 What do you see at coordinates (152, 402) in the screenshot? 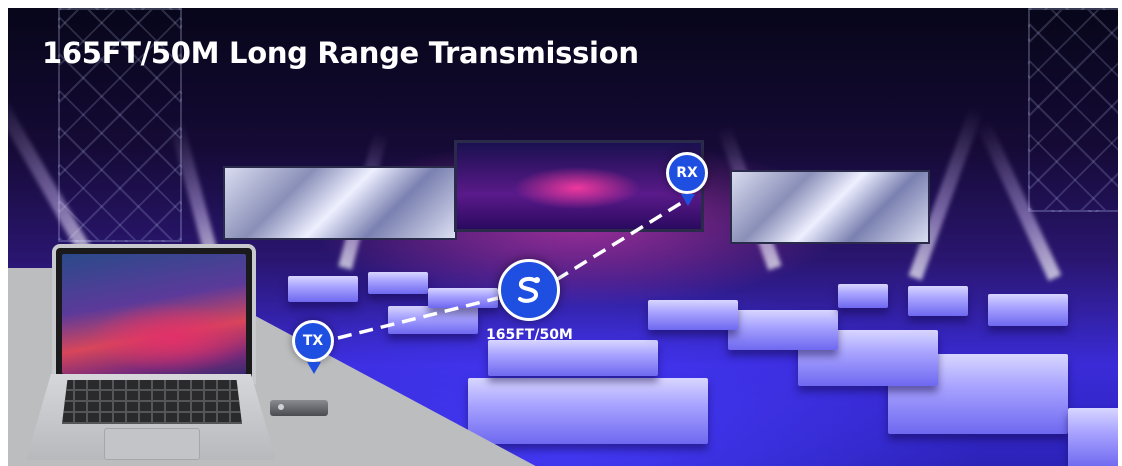
I see `laptop-keyboard` at bounding box center [152, 402].